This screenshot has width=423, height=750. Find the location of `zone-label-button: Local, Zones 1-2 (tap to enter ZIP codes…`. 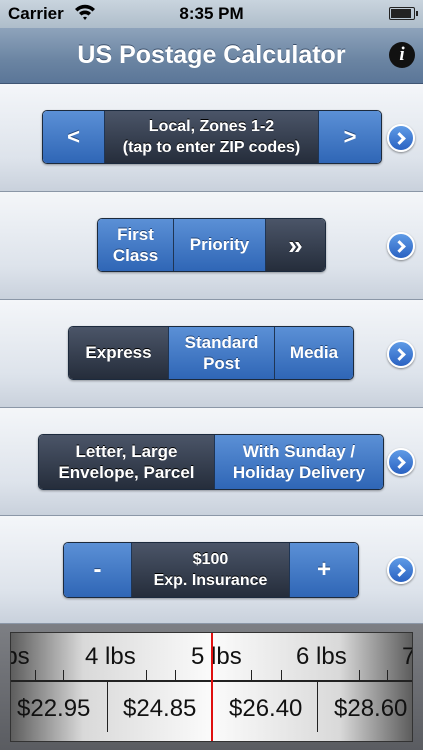

zone-label-button: Local, Zones 1-2 (tap to enter ZIP codes… is located at coordinates (212, 137).